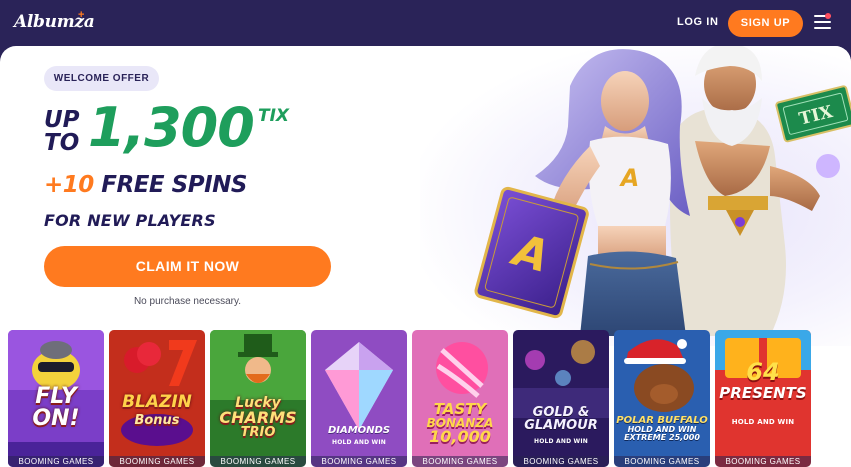 This screenshot has width=851, height=467. I want to click on game-tile-fly-on: FLY ON! BOOMING GAMES, so click(56, 398).